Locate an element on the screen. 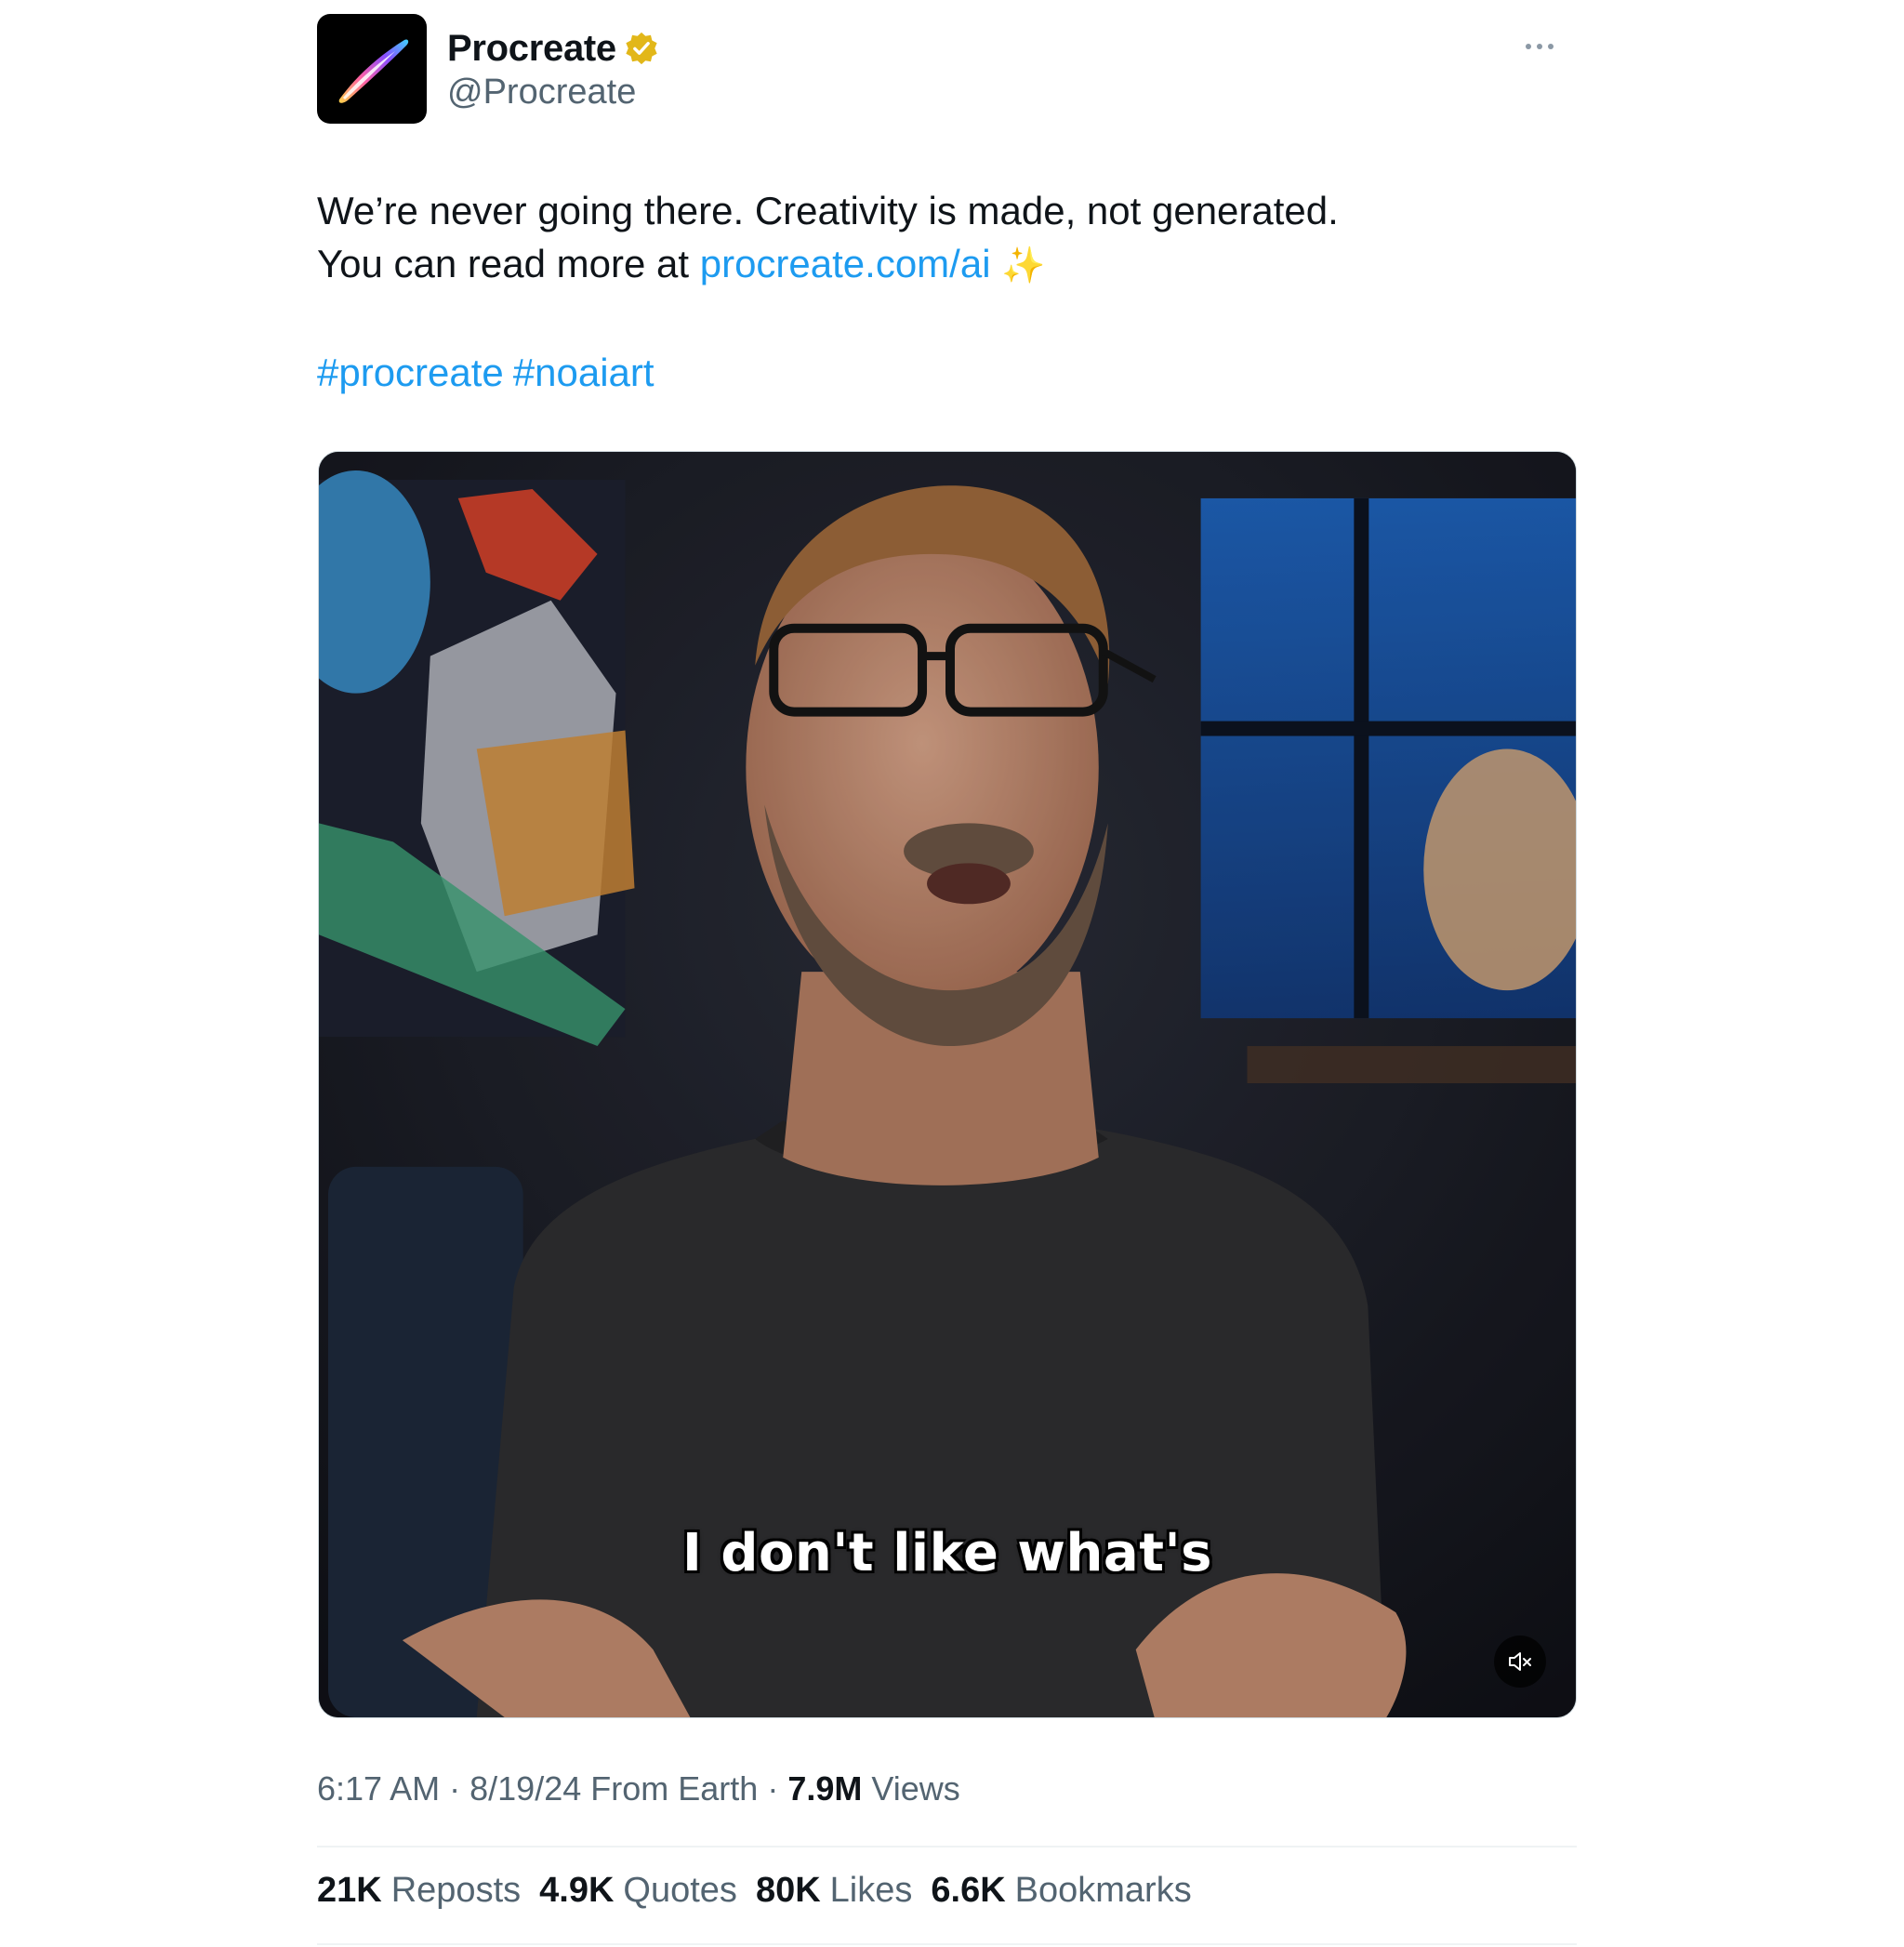 The height and width of the screenshot is (1947, 1904). verified-badge-icon is located at coordinates (641, 48).